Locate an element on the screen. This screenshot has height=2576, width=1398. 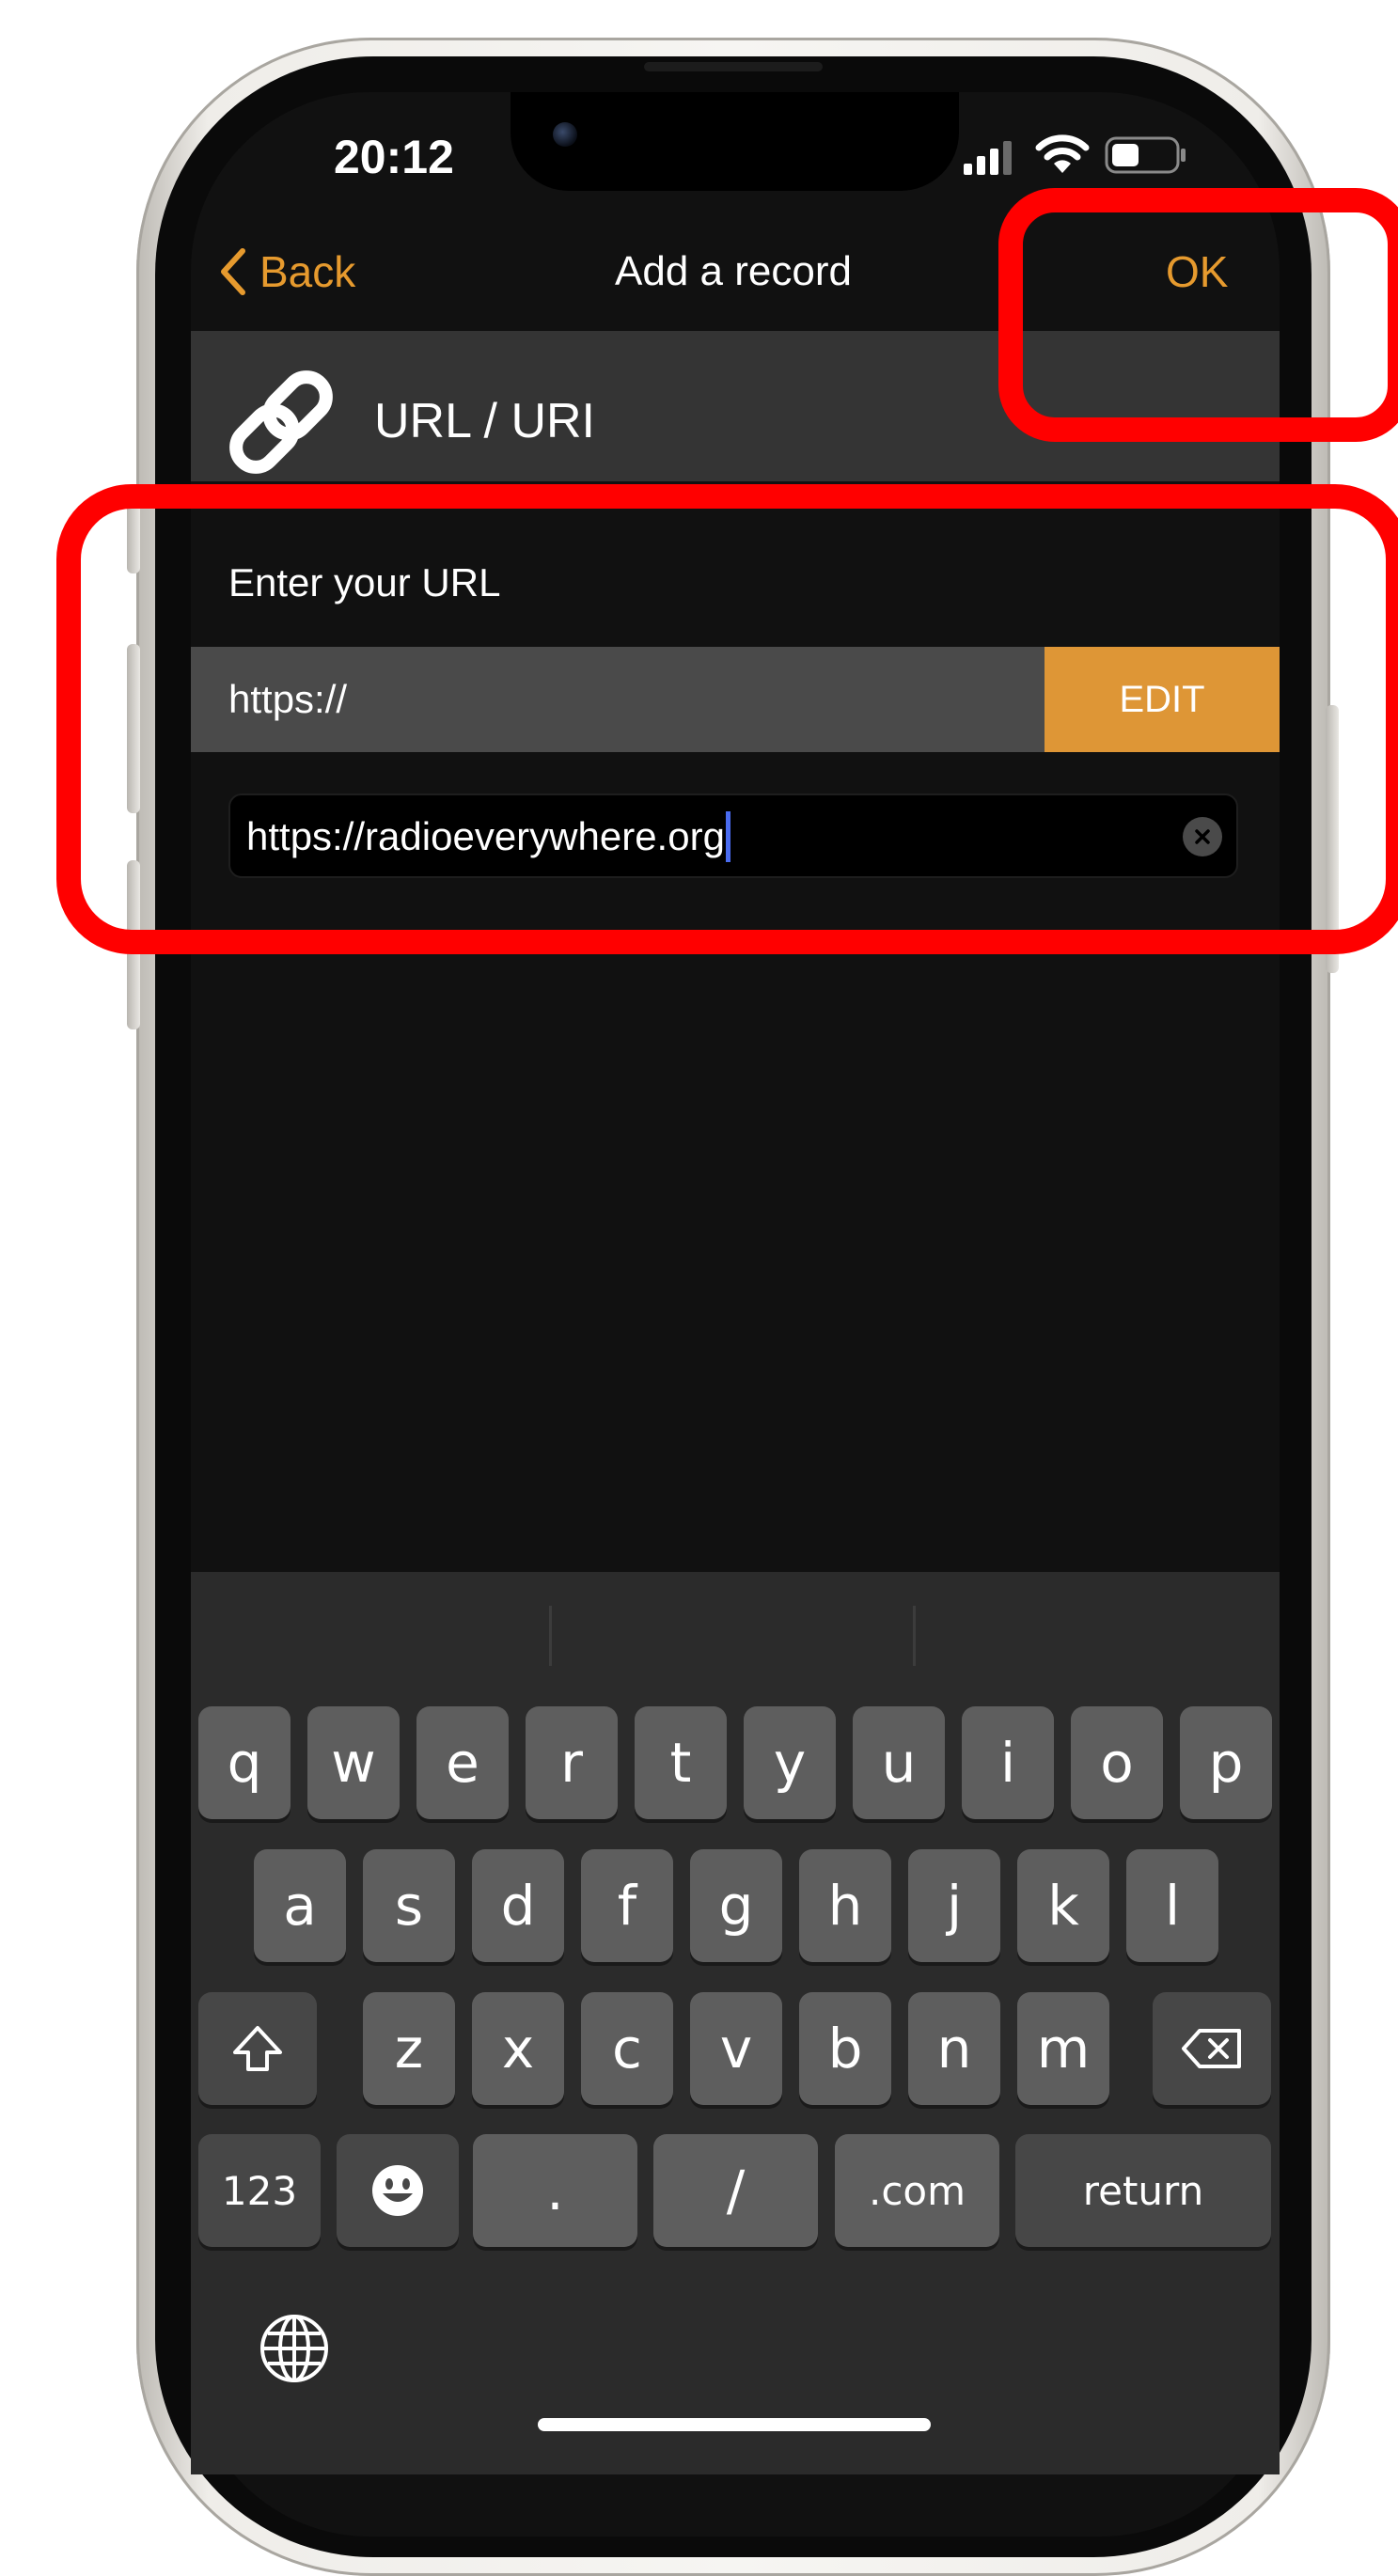
emoji-key is located at coordinates (398, 2191).